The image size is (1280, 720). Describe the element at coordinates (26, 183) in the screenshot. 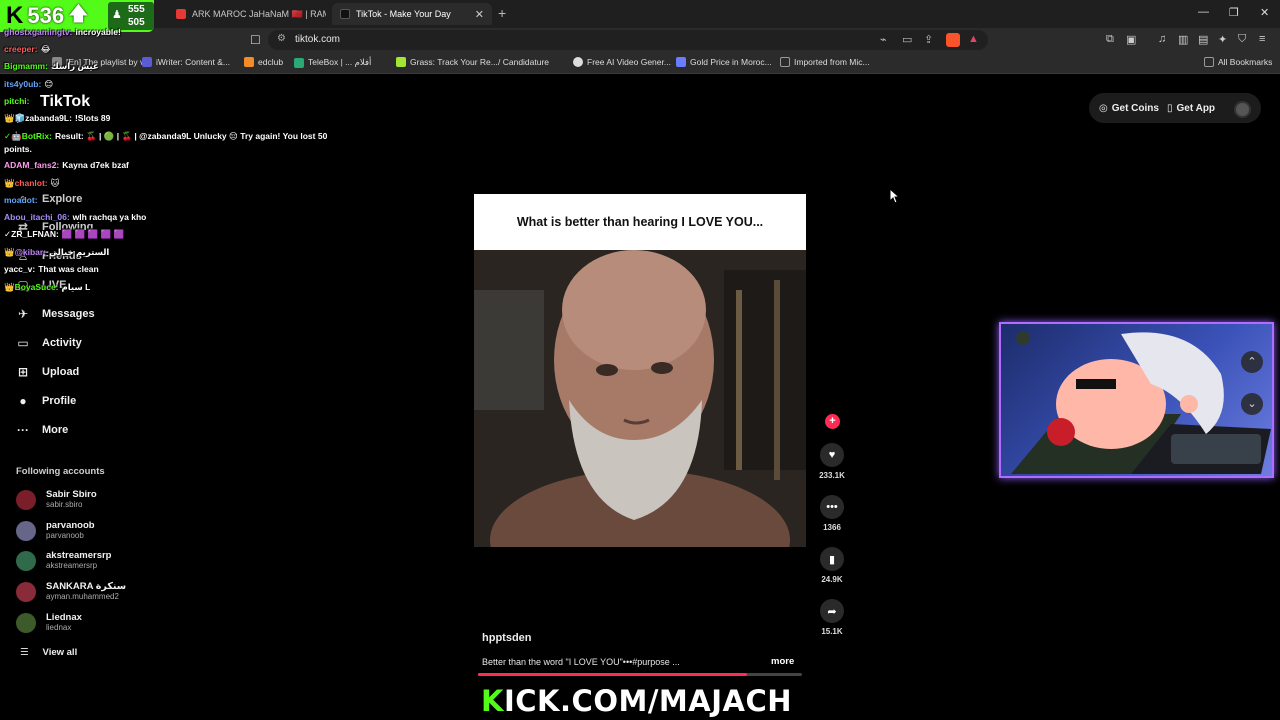

I see `chat-username: 👑chanlot:` at that location.